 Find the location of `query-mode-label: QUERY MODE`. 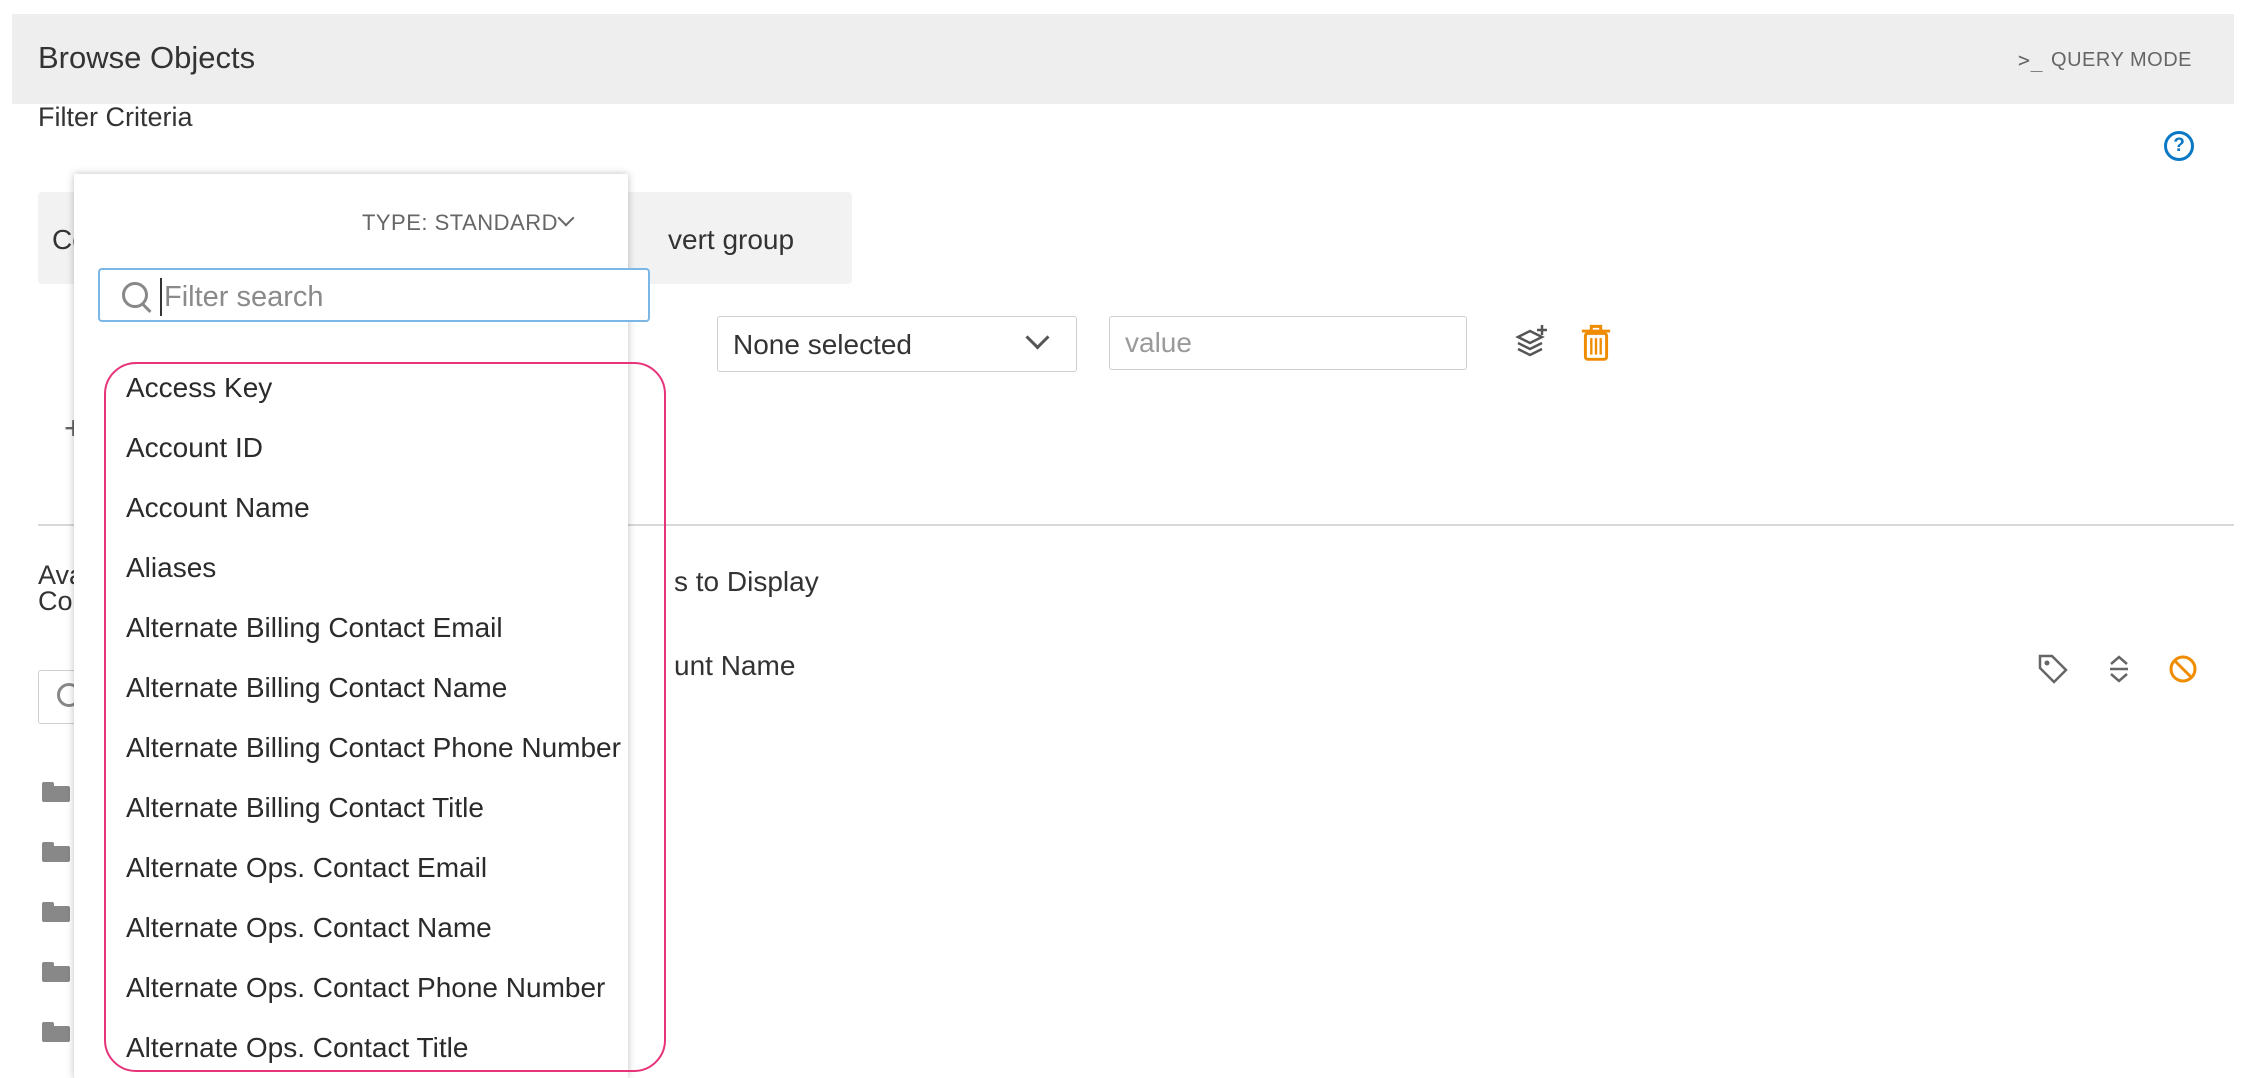

query-mode-label: QUERY MODE is located at coordinates (2121, 59).